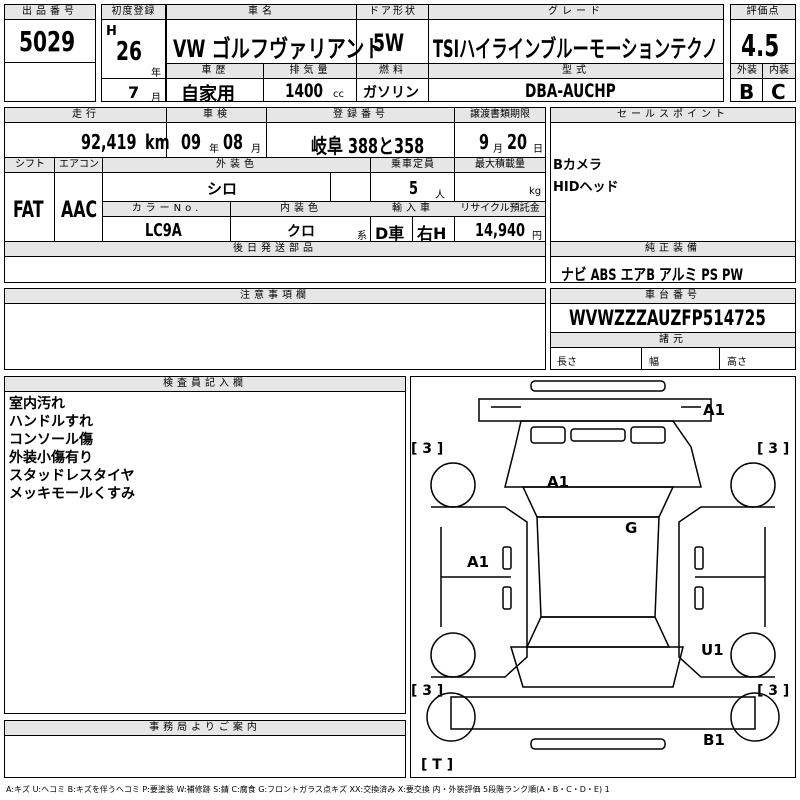 Image resolution: width=800 pixels, height=800 pixels. Describe the element at coordinates (500, 230) in the screenshot. I see `recycle: 14,940` at that location.